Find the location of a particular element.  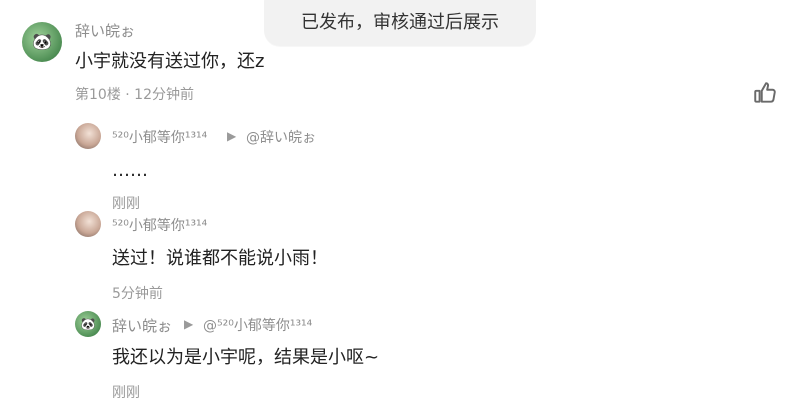

main-comment-meta: 第10楼 · 12分钟前 is located at coordinates (134, 95).